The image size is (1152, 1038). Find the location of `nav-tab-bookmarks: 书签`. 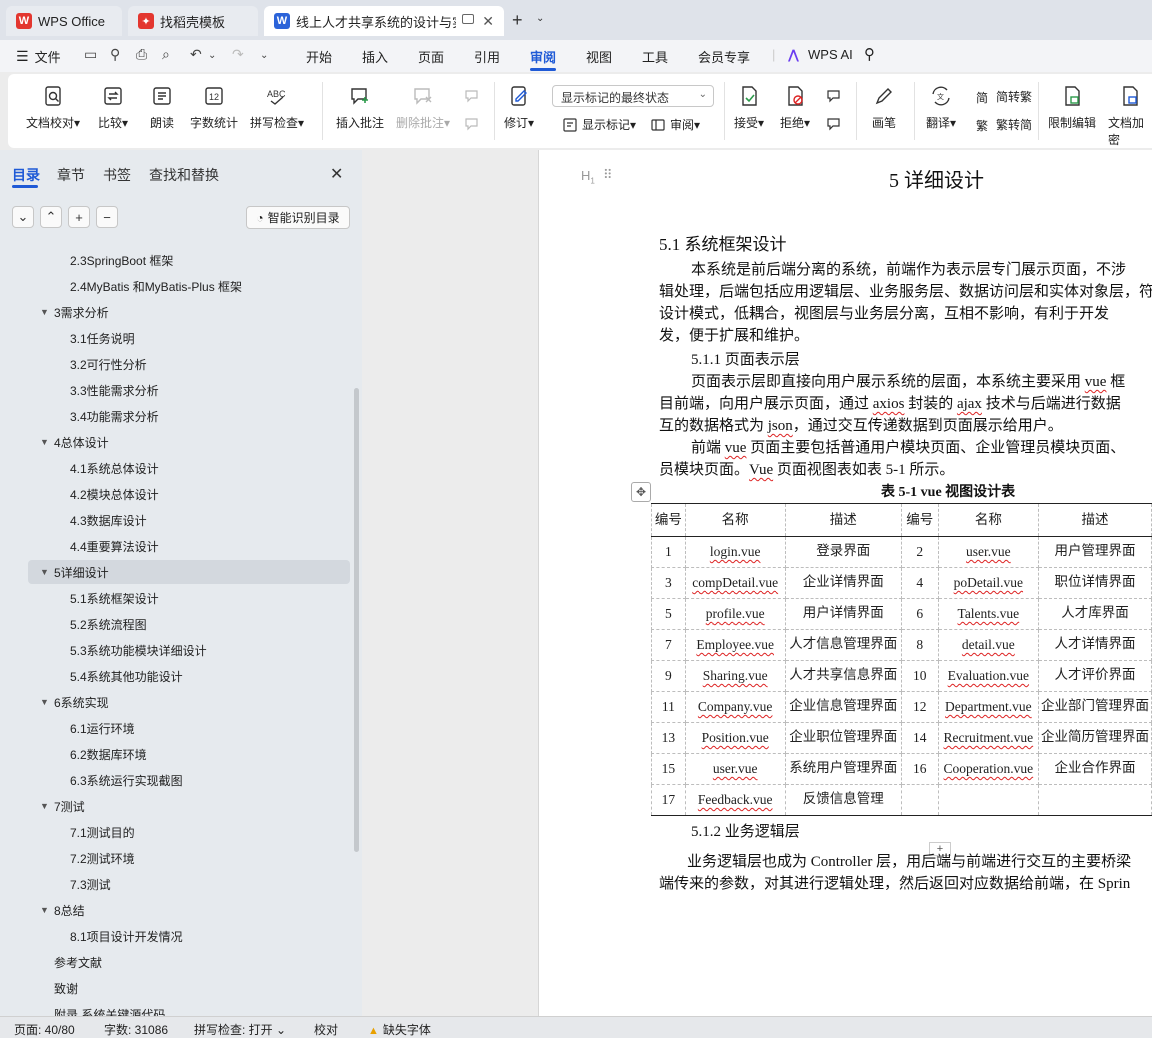

nav-tab-bookmarks: 书签 is located at coordinates (117, 175).